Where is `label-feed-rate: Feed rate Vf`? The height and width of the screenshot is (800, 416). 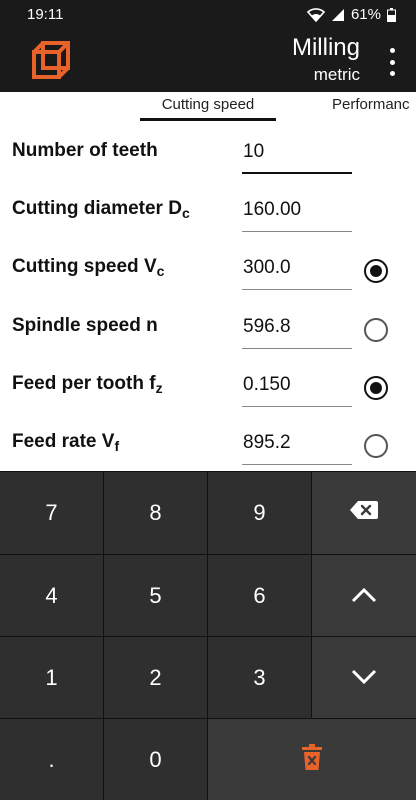
label-feed-rate: Feed rate Vf is located at coordinates (66, 442).